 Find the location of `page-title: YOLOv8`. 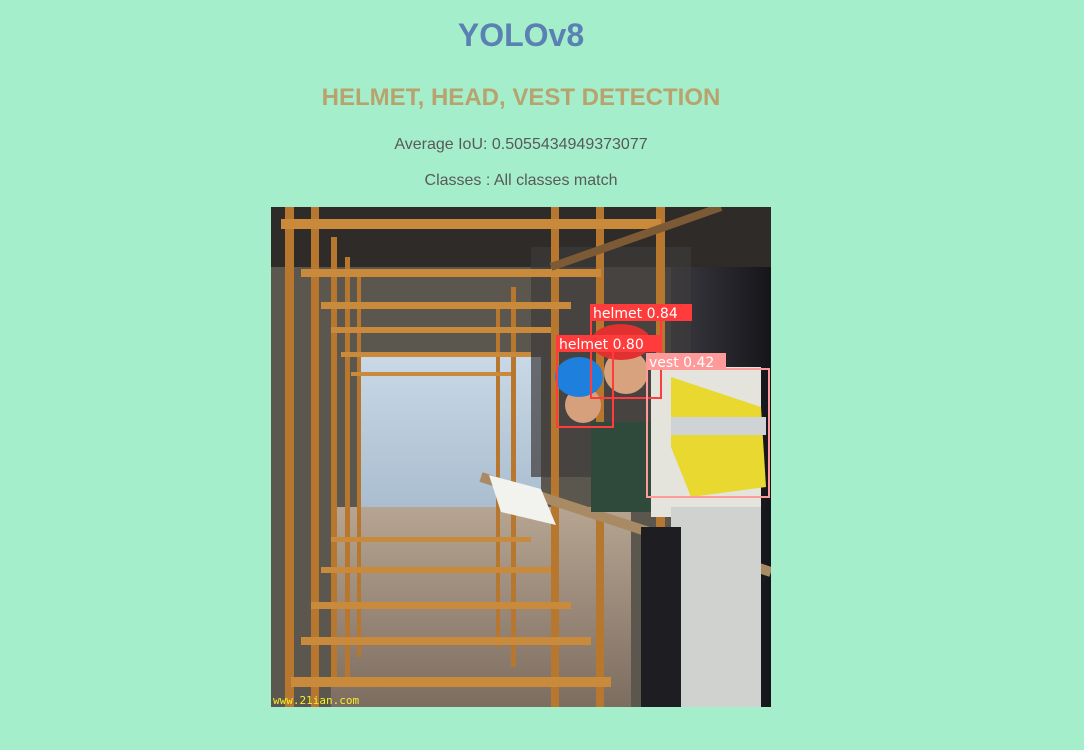

page-title: YOLOv8 is located at coordinates (521, 35).